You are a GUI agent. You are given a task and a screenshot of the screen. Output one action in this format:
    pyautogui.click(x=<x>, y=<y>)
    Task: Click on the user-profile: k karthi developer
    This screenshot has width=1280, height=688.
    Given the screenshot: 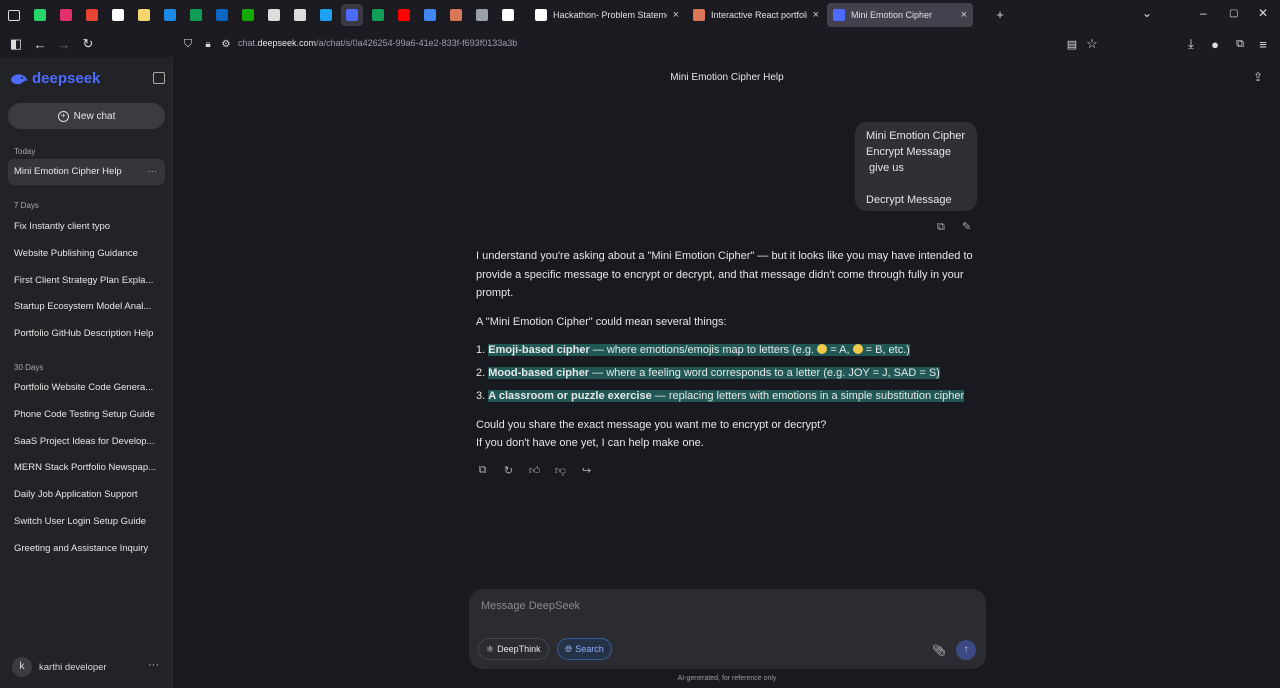 What is the action you would take?
    pyautogui.click(x=59, y=667)
    